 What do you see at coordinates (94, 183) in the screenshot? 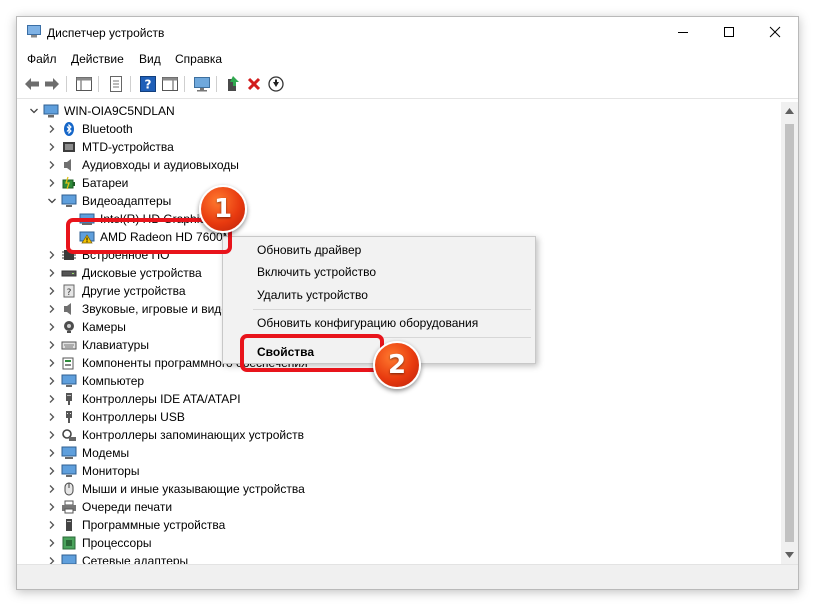
I see `tree-item-batteries: Батареи` at bounding box center [94, 183].